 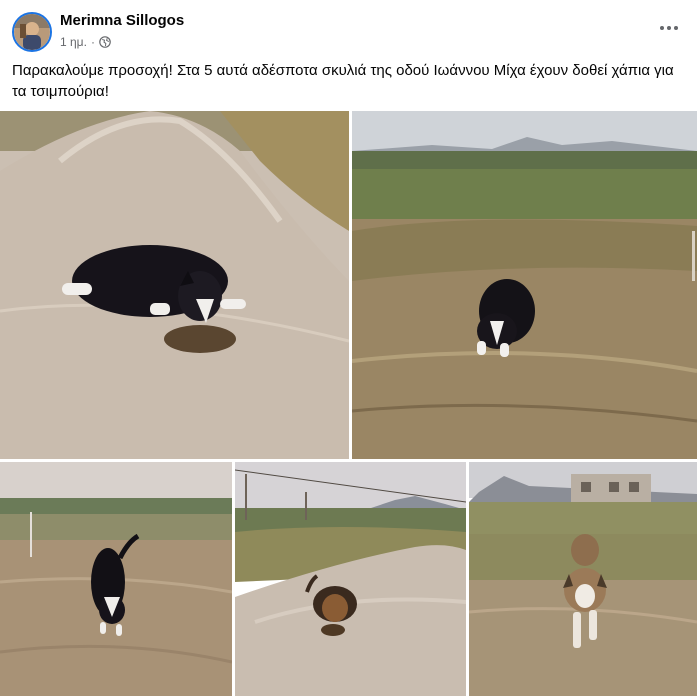 What do you see at coordinates (73, 42) in the screenshot?
I see `post-time: 1 ημ.` at bounding box center [73, 42].